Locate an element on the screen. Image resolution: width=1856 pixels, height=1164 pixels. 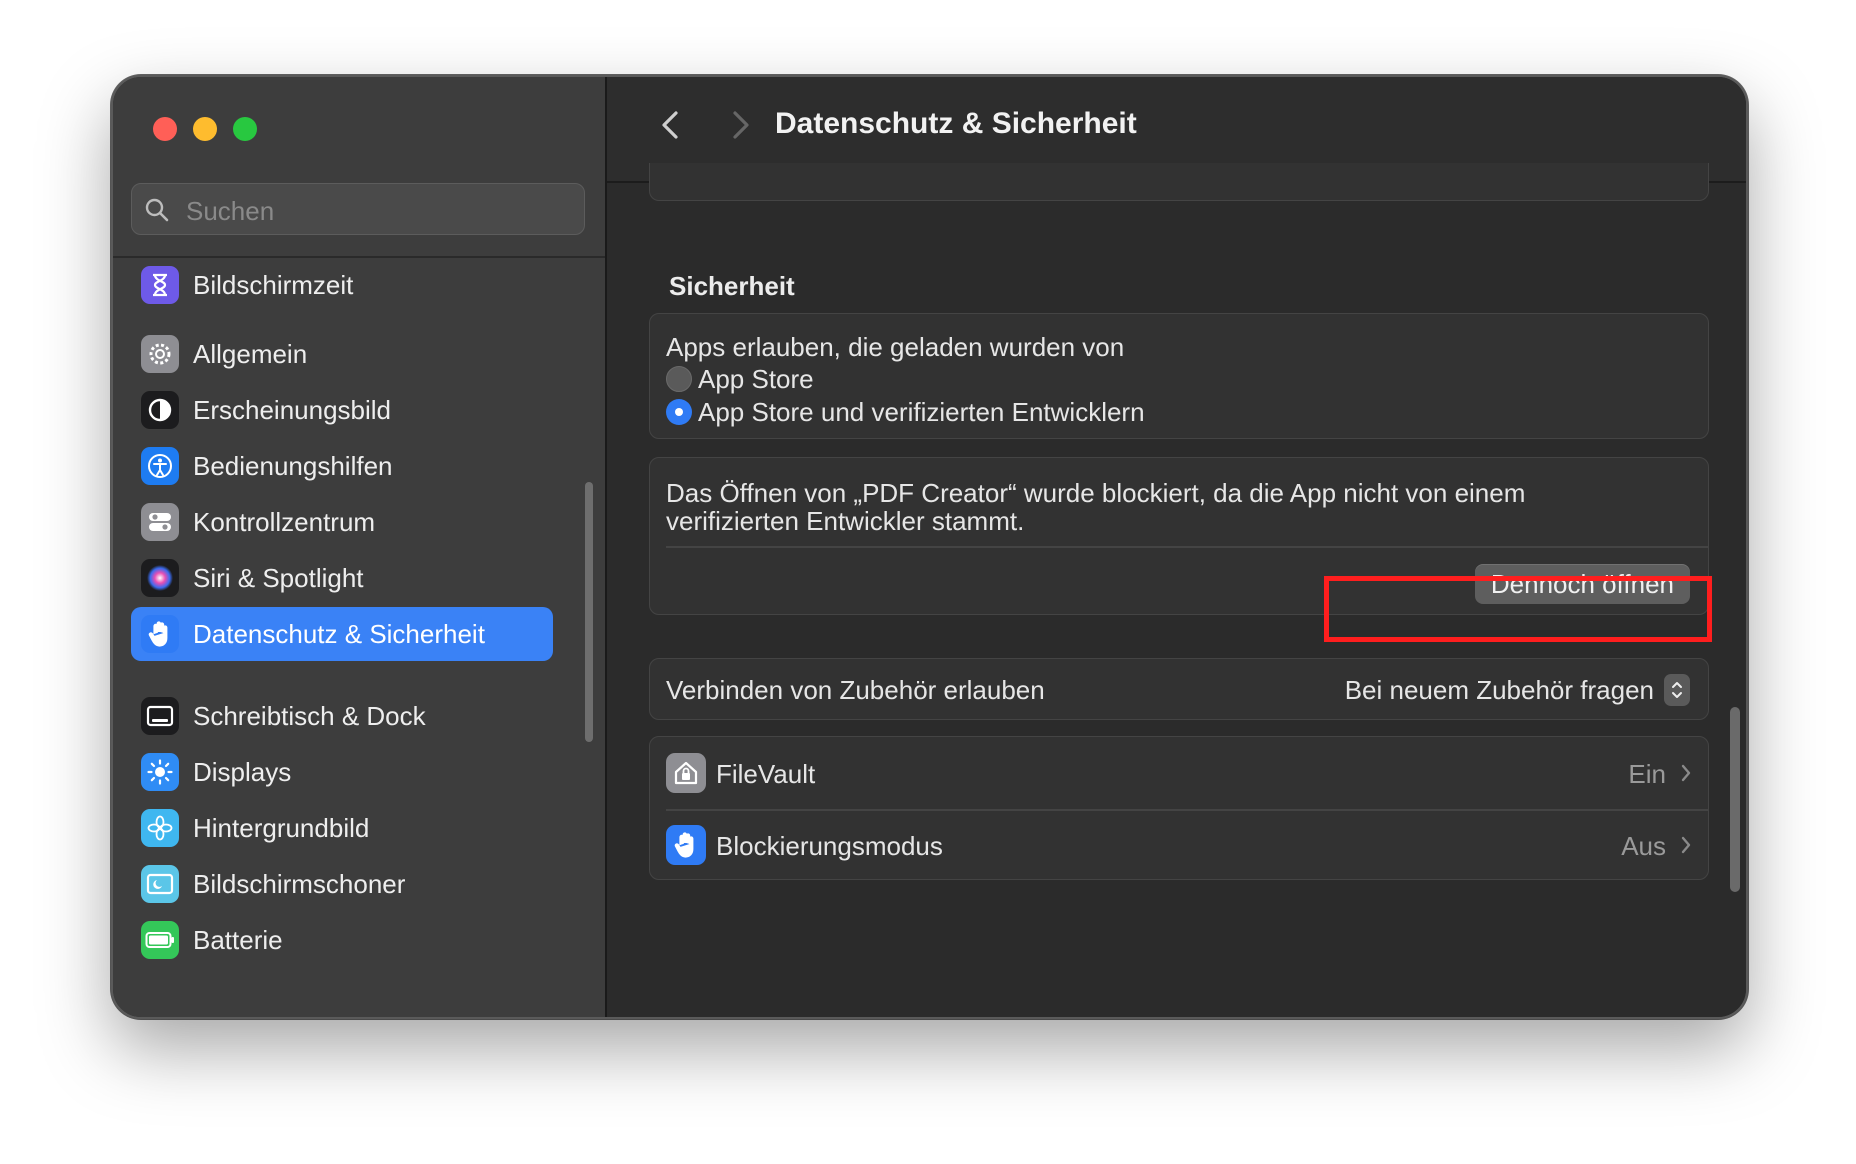
siri-icon is located at coordinates (160, 578).